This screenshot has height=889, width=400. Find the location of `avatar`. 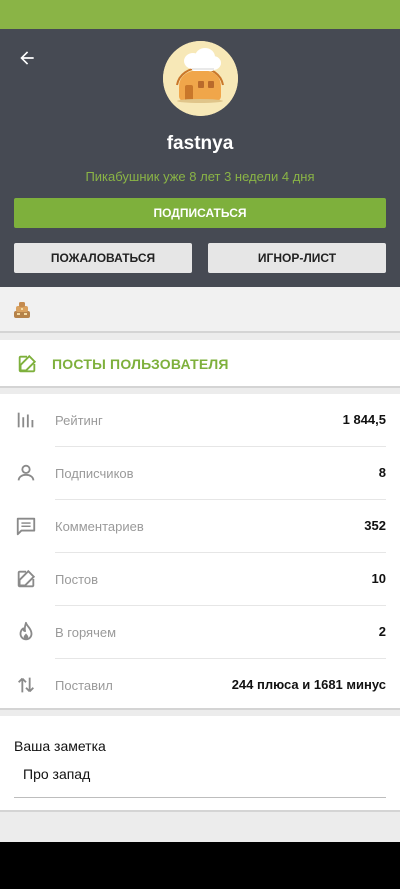

avatar is located at coordinates (200, 78).